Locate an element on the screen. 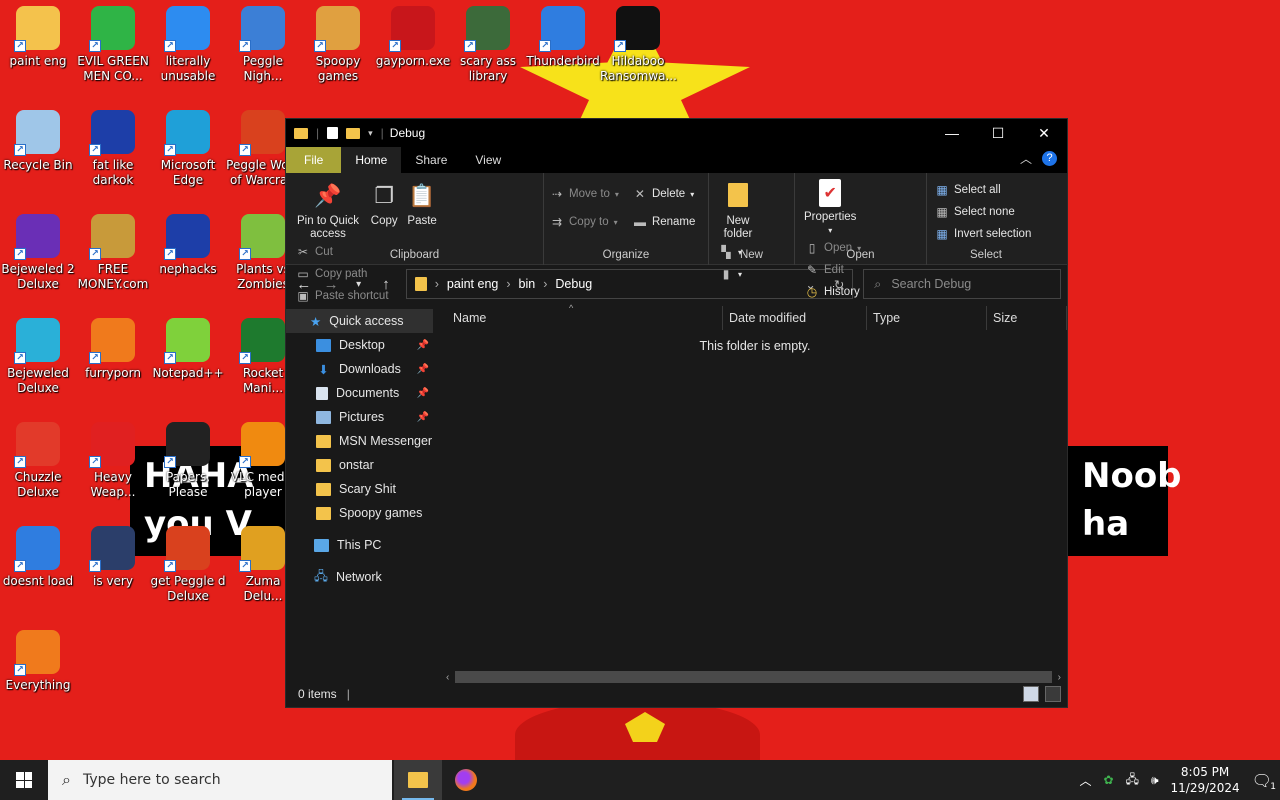 The width and height of the screenshot is (1280, 800). desktop-icon: ↗ Thunderbird is located at coordinates (563, 56).